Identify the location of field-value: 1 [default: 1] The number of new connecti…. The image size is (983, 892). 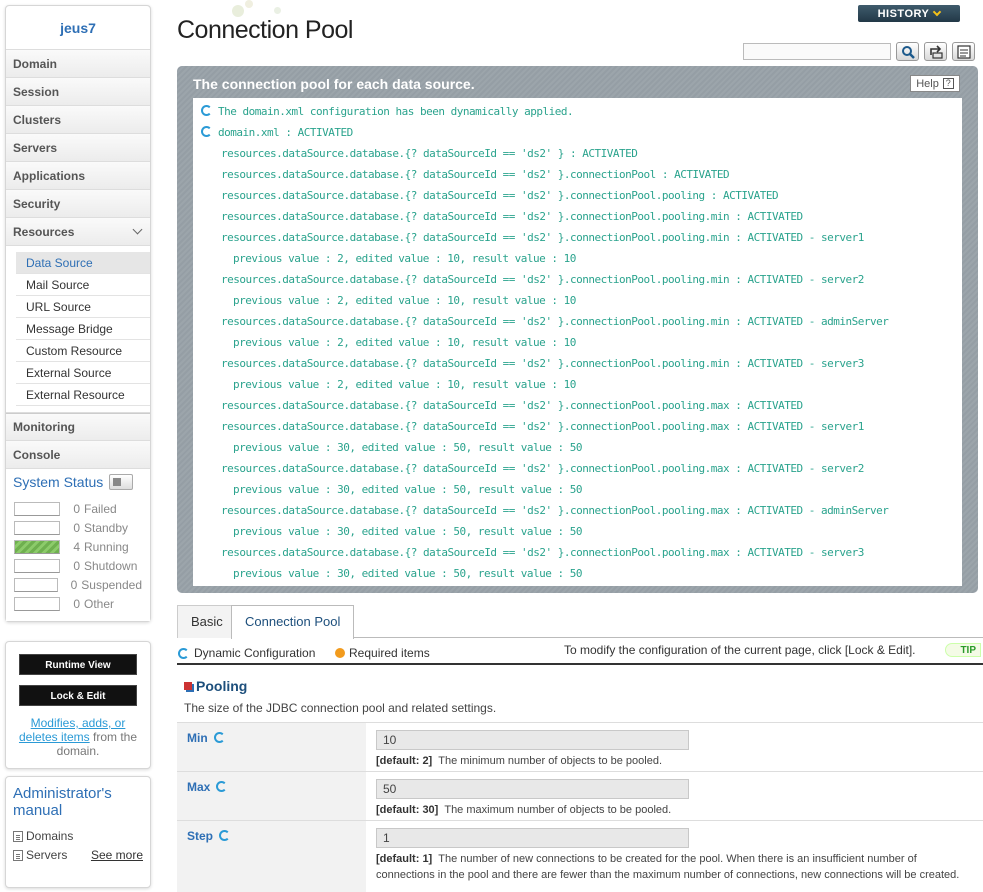
(676, 855).